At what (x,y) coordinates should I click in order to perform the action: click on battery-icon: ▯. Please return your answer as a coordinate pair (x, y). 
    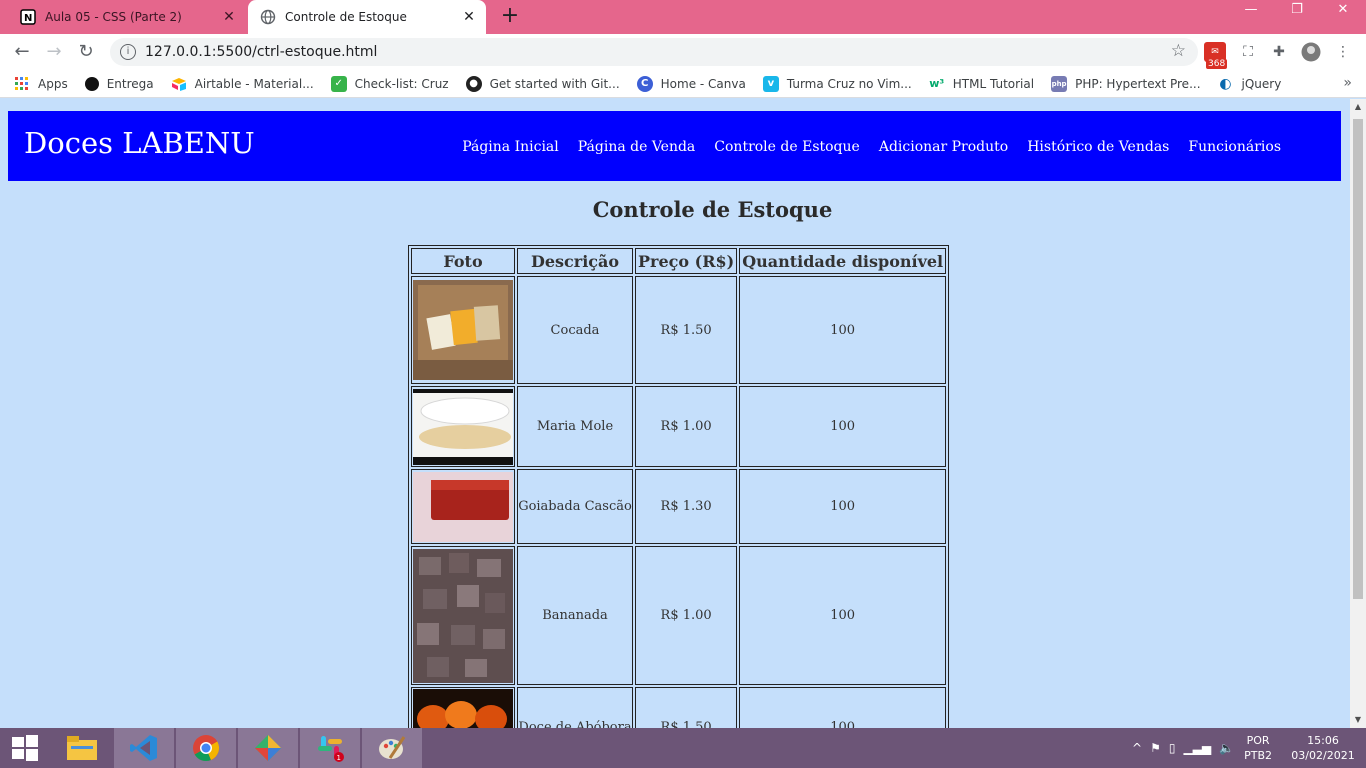
    Looking at the image, I should click on (1172, 748).